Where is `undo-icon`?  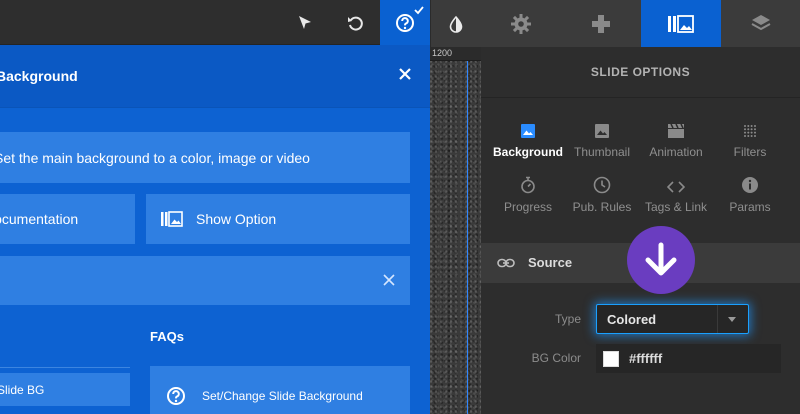 undo-icon is located at coordinates (355, 23).